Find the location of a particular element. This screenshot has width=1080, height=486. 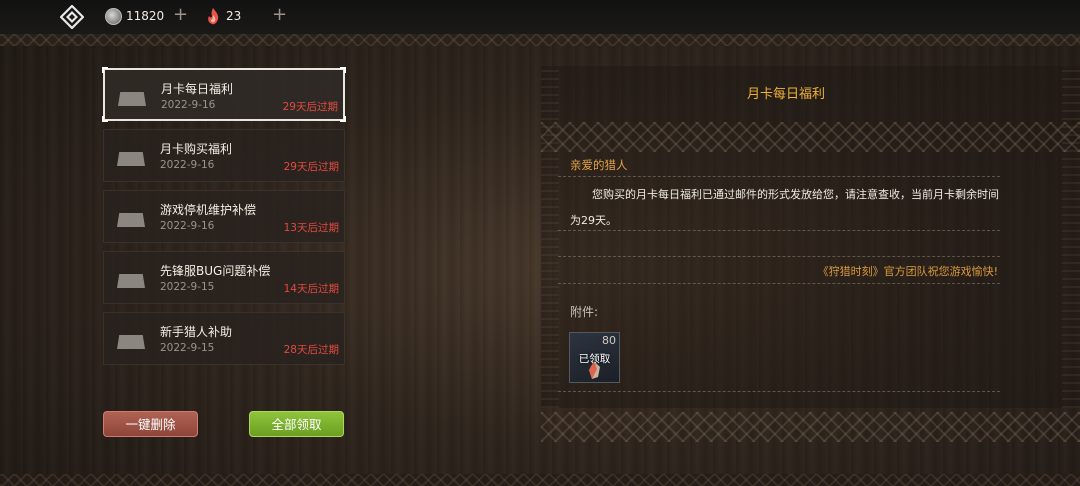

bottom-decorative-border is located at coordinates (540, 480).